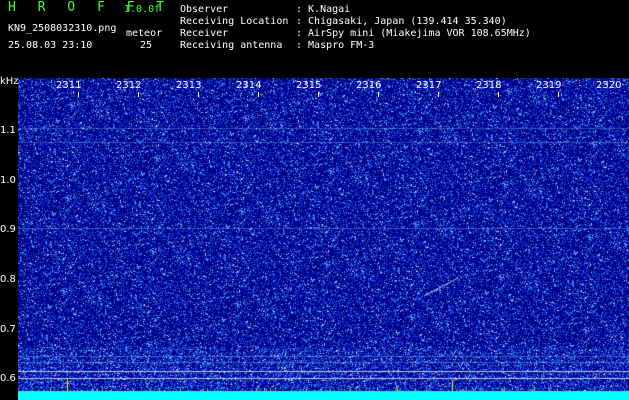  I want to click on antenna-value: : Maspro FM-3, so click(335, 45).